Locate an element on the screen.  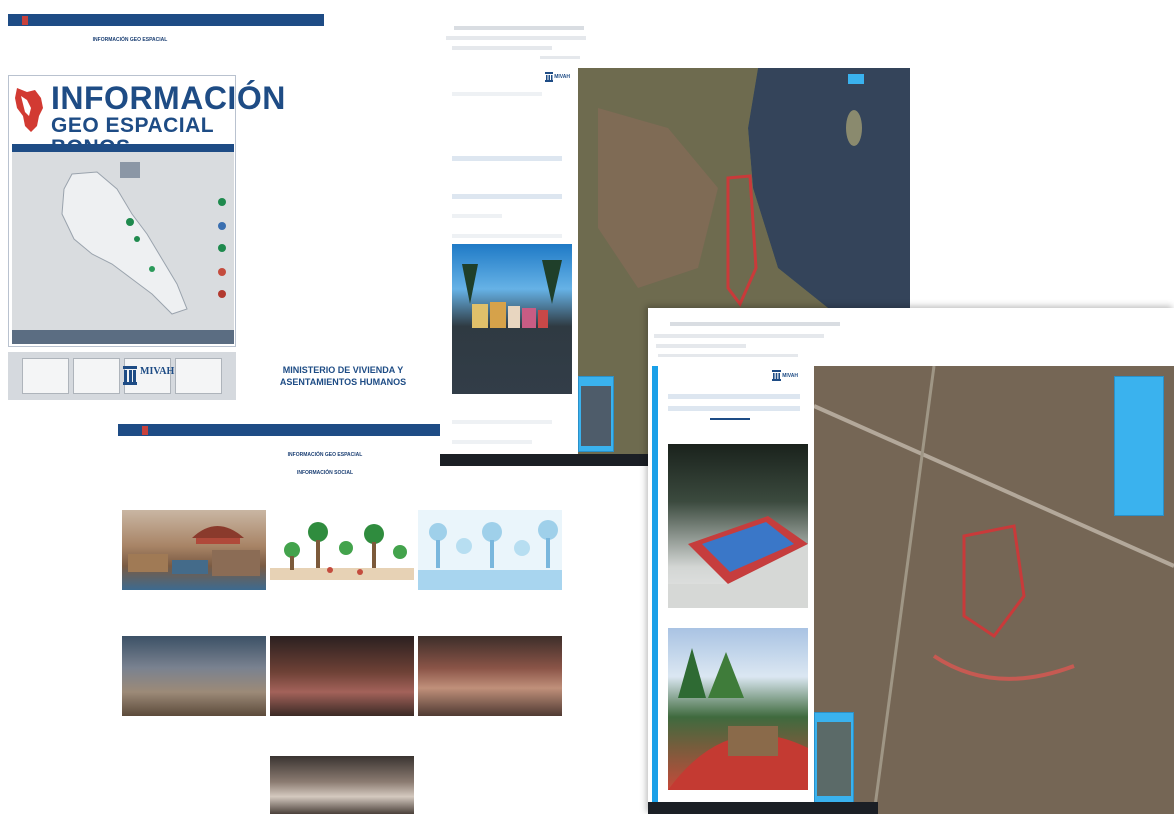
ministry-name-line1: MINISTERIO DE VIVIENDA Y is located at coordinates (343, 370).